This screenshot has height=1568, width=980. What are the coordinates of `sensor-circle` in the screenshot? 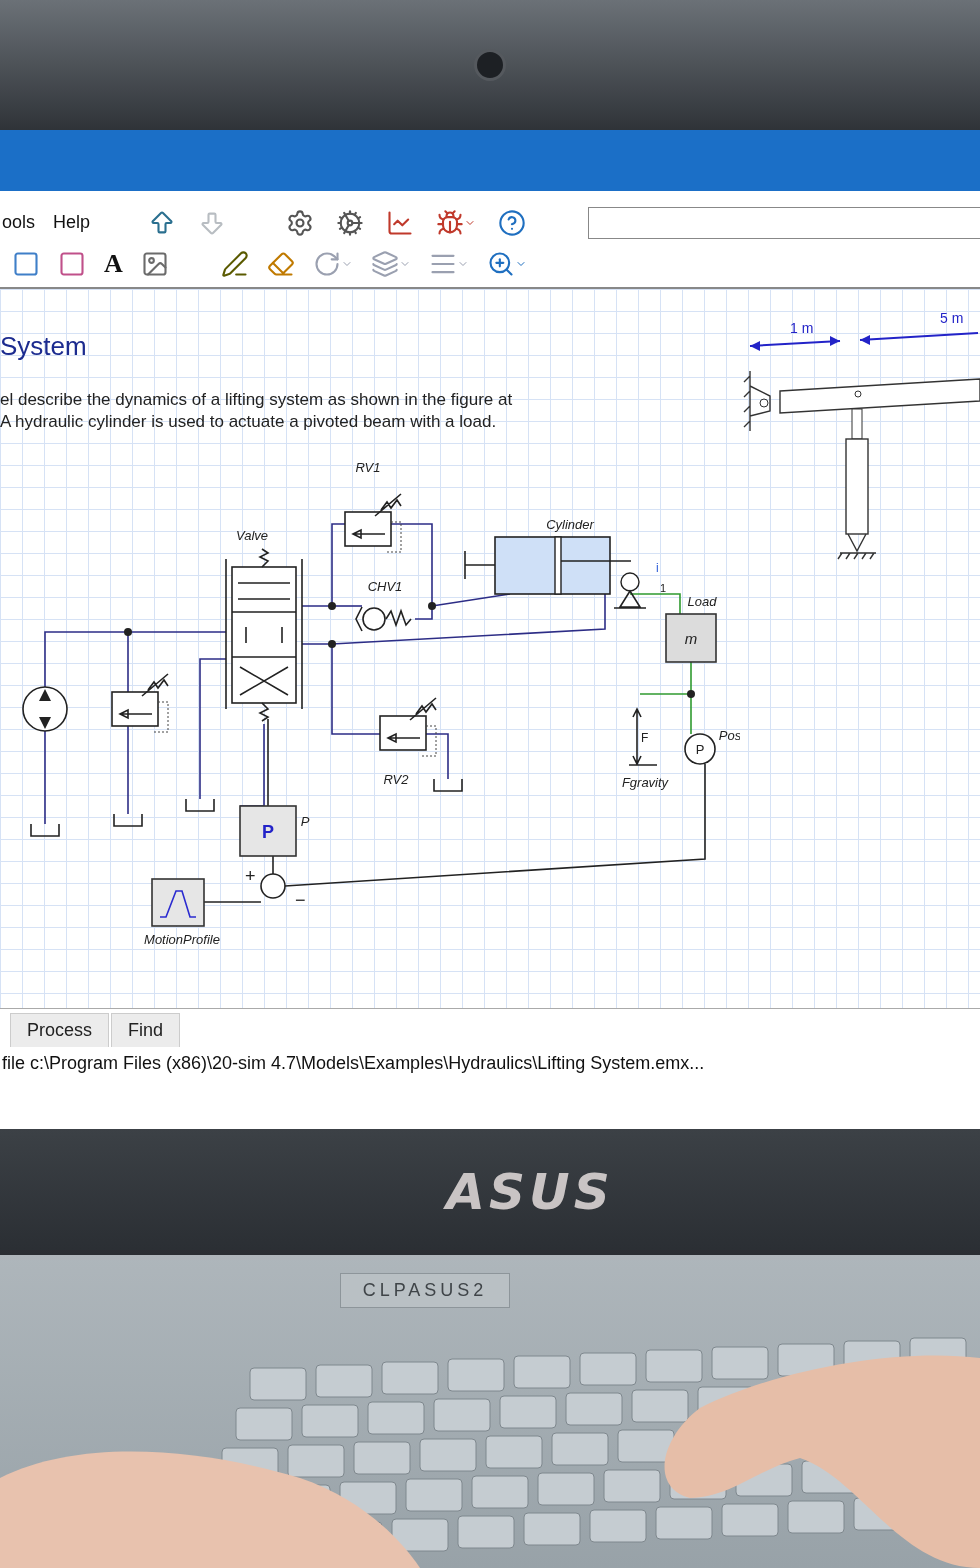 It's located at (700, 748).